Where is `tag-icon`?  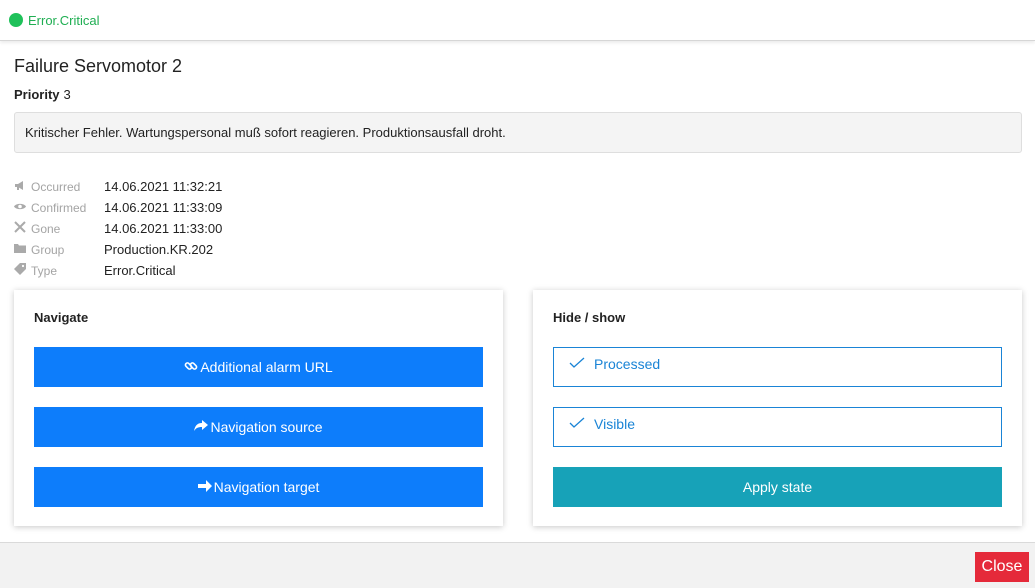 tag-icon is located at coordinates (22, 270).